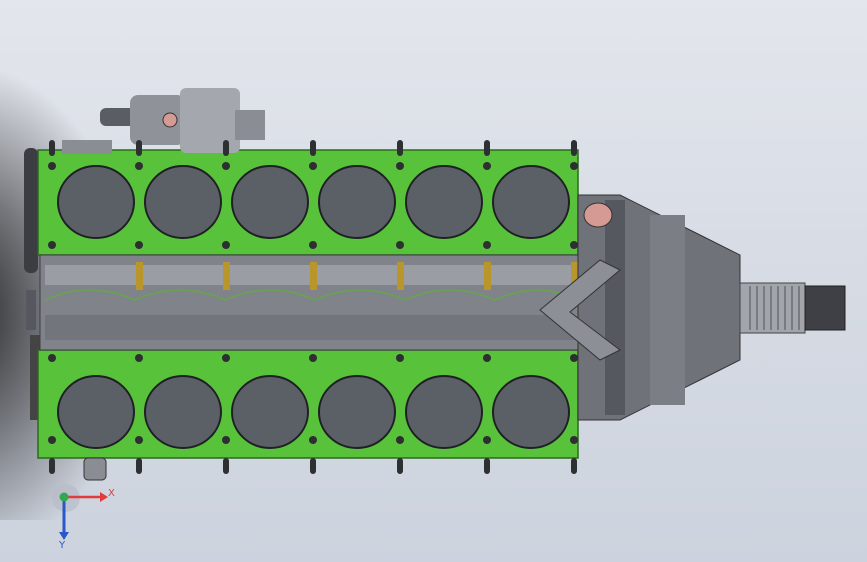 The image size is (867, 562). Describe the element at coordinates (62, 545) in the screenshot. I see `y-axis-label: Y` at that location.